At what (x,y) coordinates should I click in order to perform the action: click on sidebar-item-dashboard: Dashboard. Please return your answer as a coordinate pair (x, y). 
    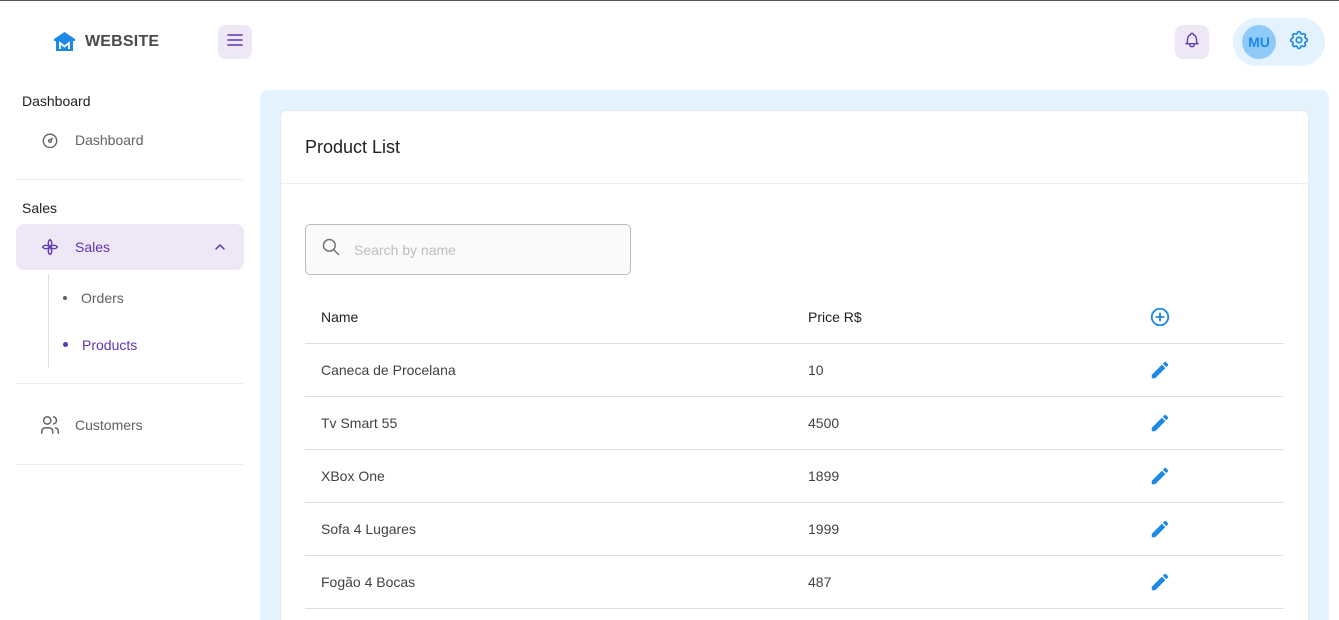
    Looking at the image, I should click on (130, 140).